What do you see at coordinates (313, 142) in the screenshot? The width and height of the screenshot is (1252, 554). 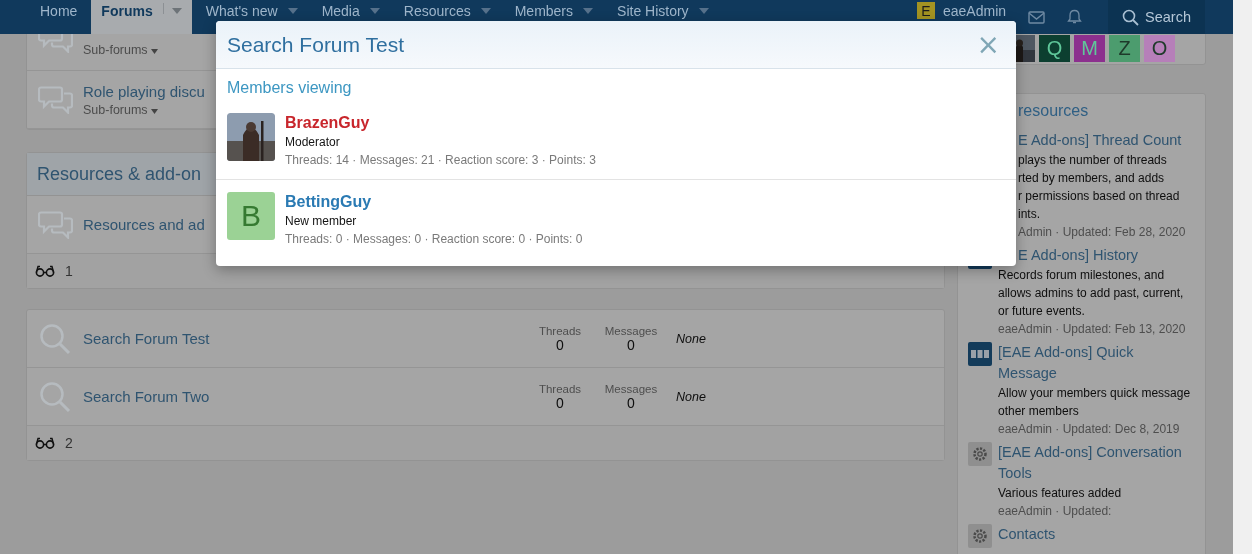 I see `user-title: Moderator` at bounding box center [313, 142].